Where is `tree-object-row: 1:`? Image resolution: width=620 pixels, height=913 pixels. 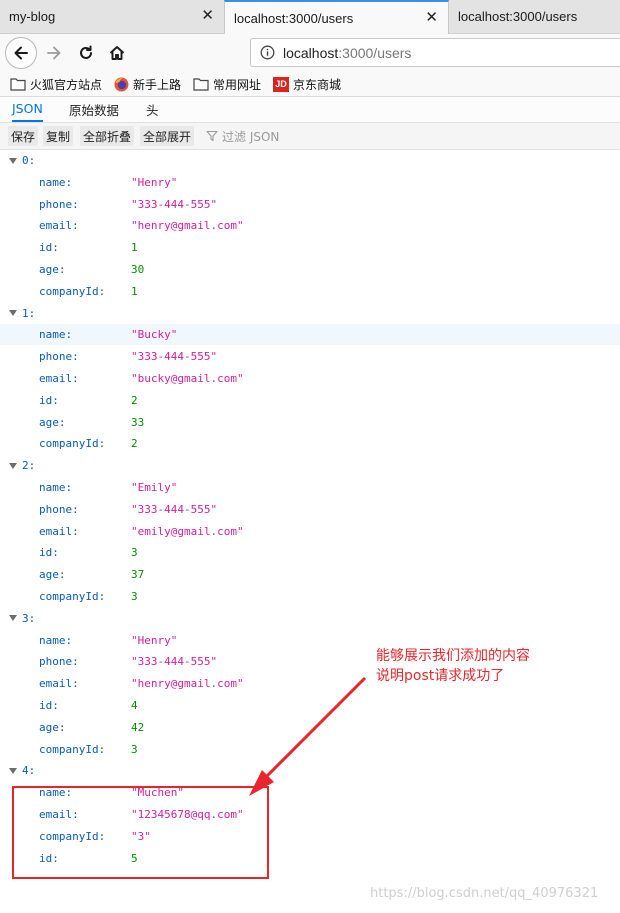 tree-object-row: 1: is located at coordinates (310, 313).